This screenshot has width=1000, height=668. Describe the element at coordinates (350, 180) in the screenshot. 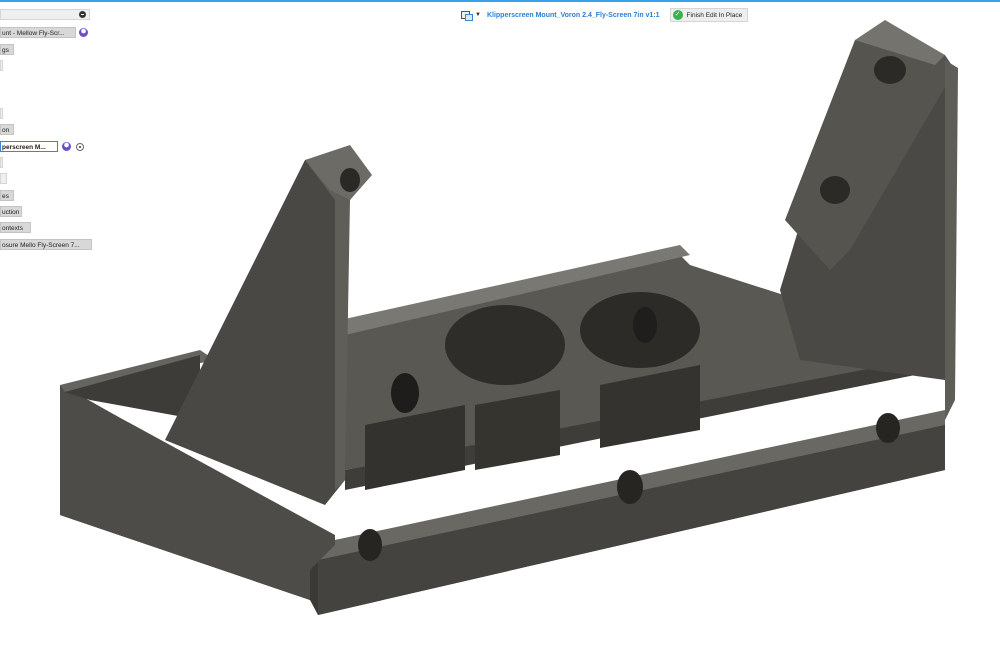

I see `bracket-left-hole` at that location.